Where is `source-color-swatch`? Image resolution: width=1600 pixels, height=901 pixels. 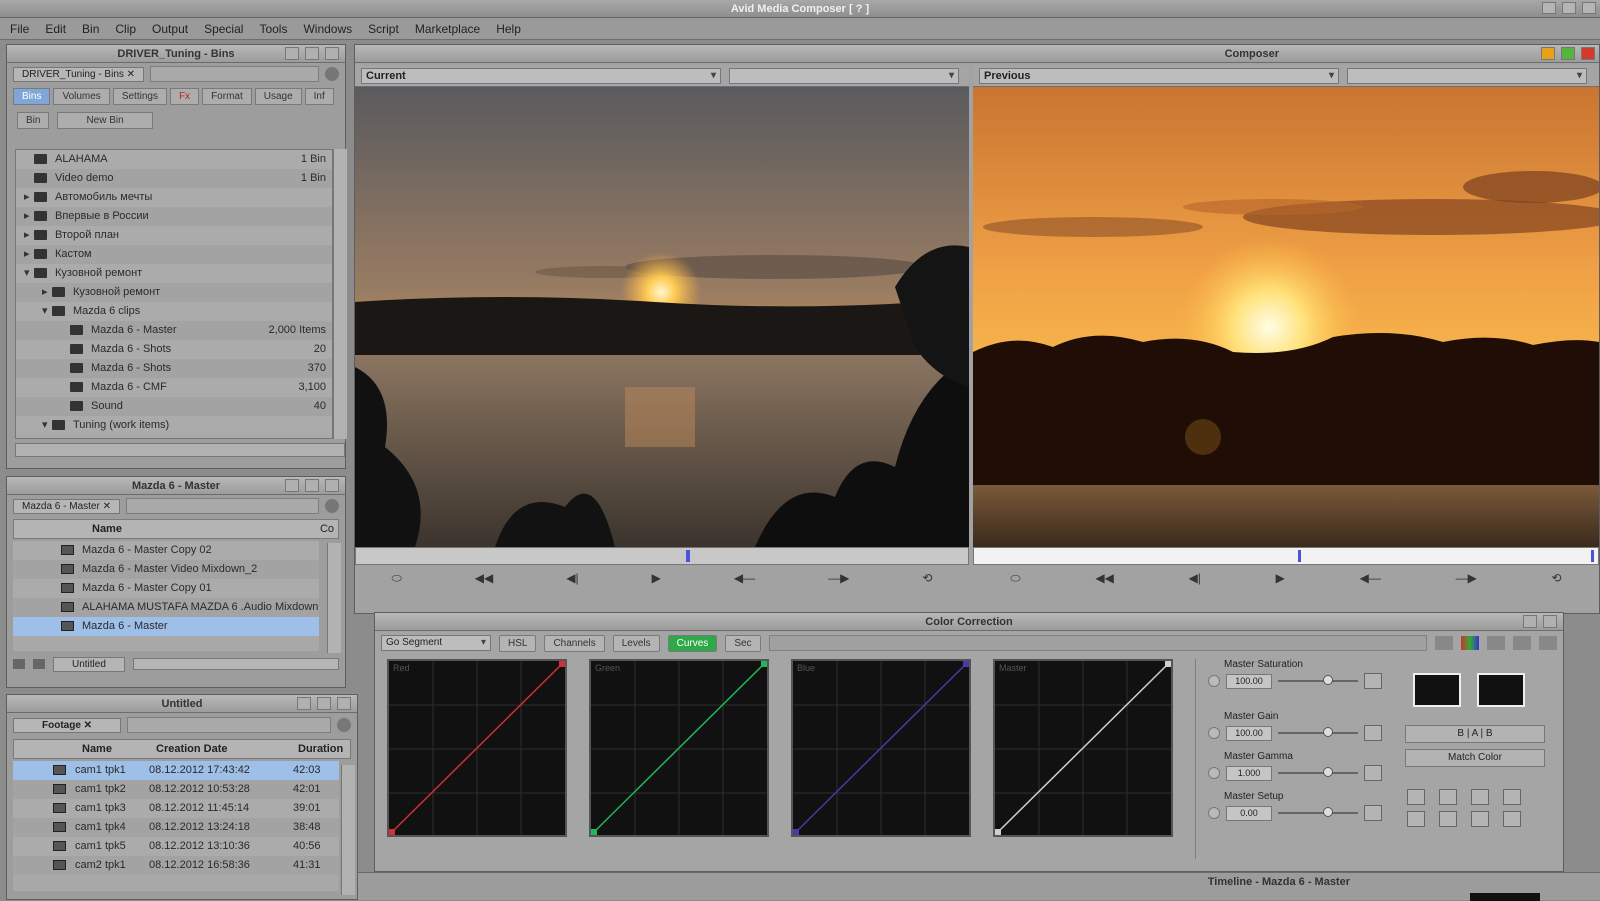
source-color-swatch is located at coordinates (1437, 690).